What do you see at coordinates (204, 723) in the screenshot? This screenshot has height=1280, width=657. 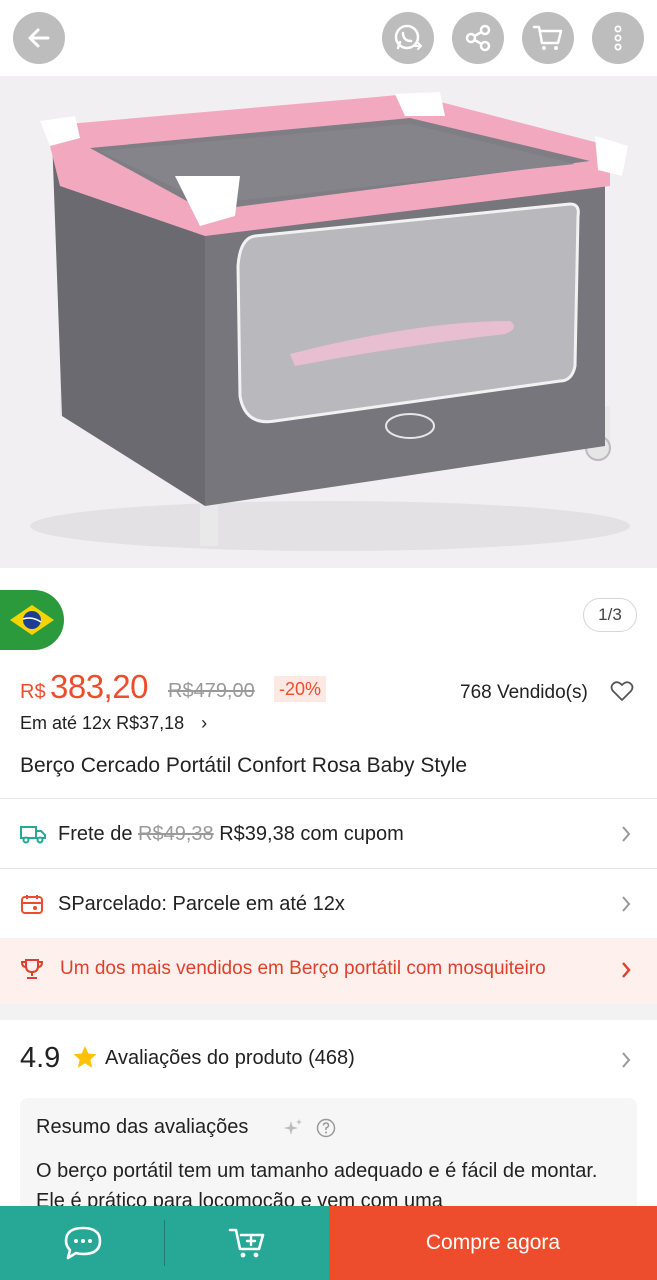 I see `chevron-right-icon: ›` at bounding box center [204, 723].